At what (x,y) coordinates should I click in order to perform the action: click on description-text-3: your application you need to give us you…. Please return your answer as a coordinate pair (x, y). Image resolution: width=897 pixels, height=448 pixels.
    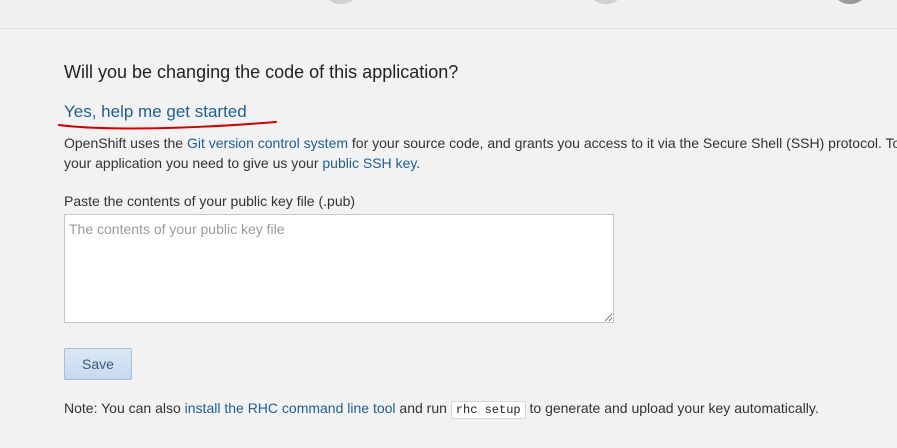
    Looking at the image, I should click on (193, 163).